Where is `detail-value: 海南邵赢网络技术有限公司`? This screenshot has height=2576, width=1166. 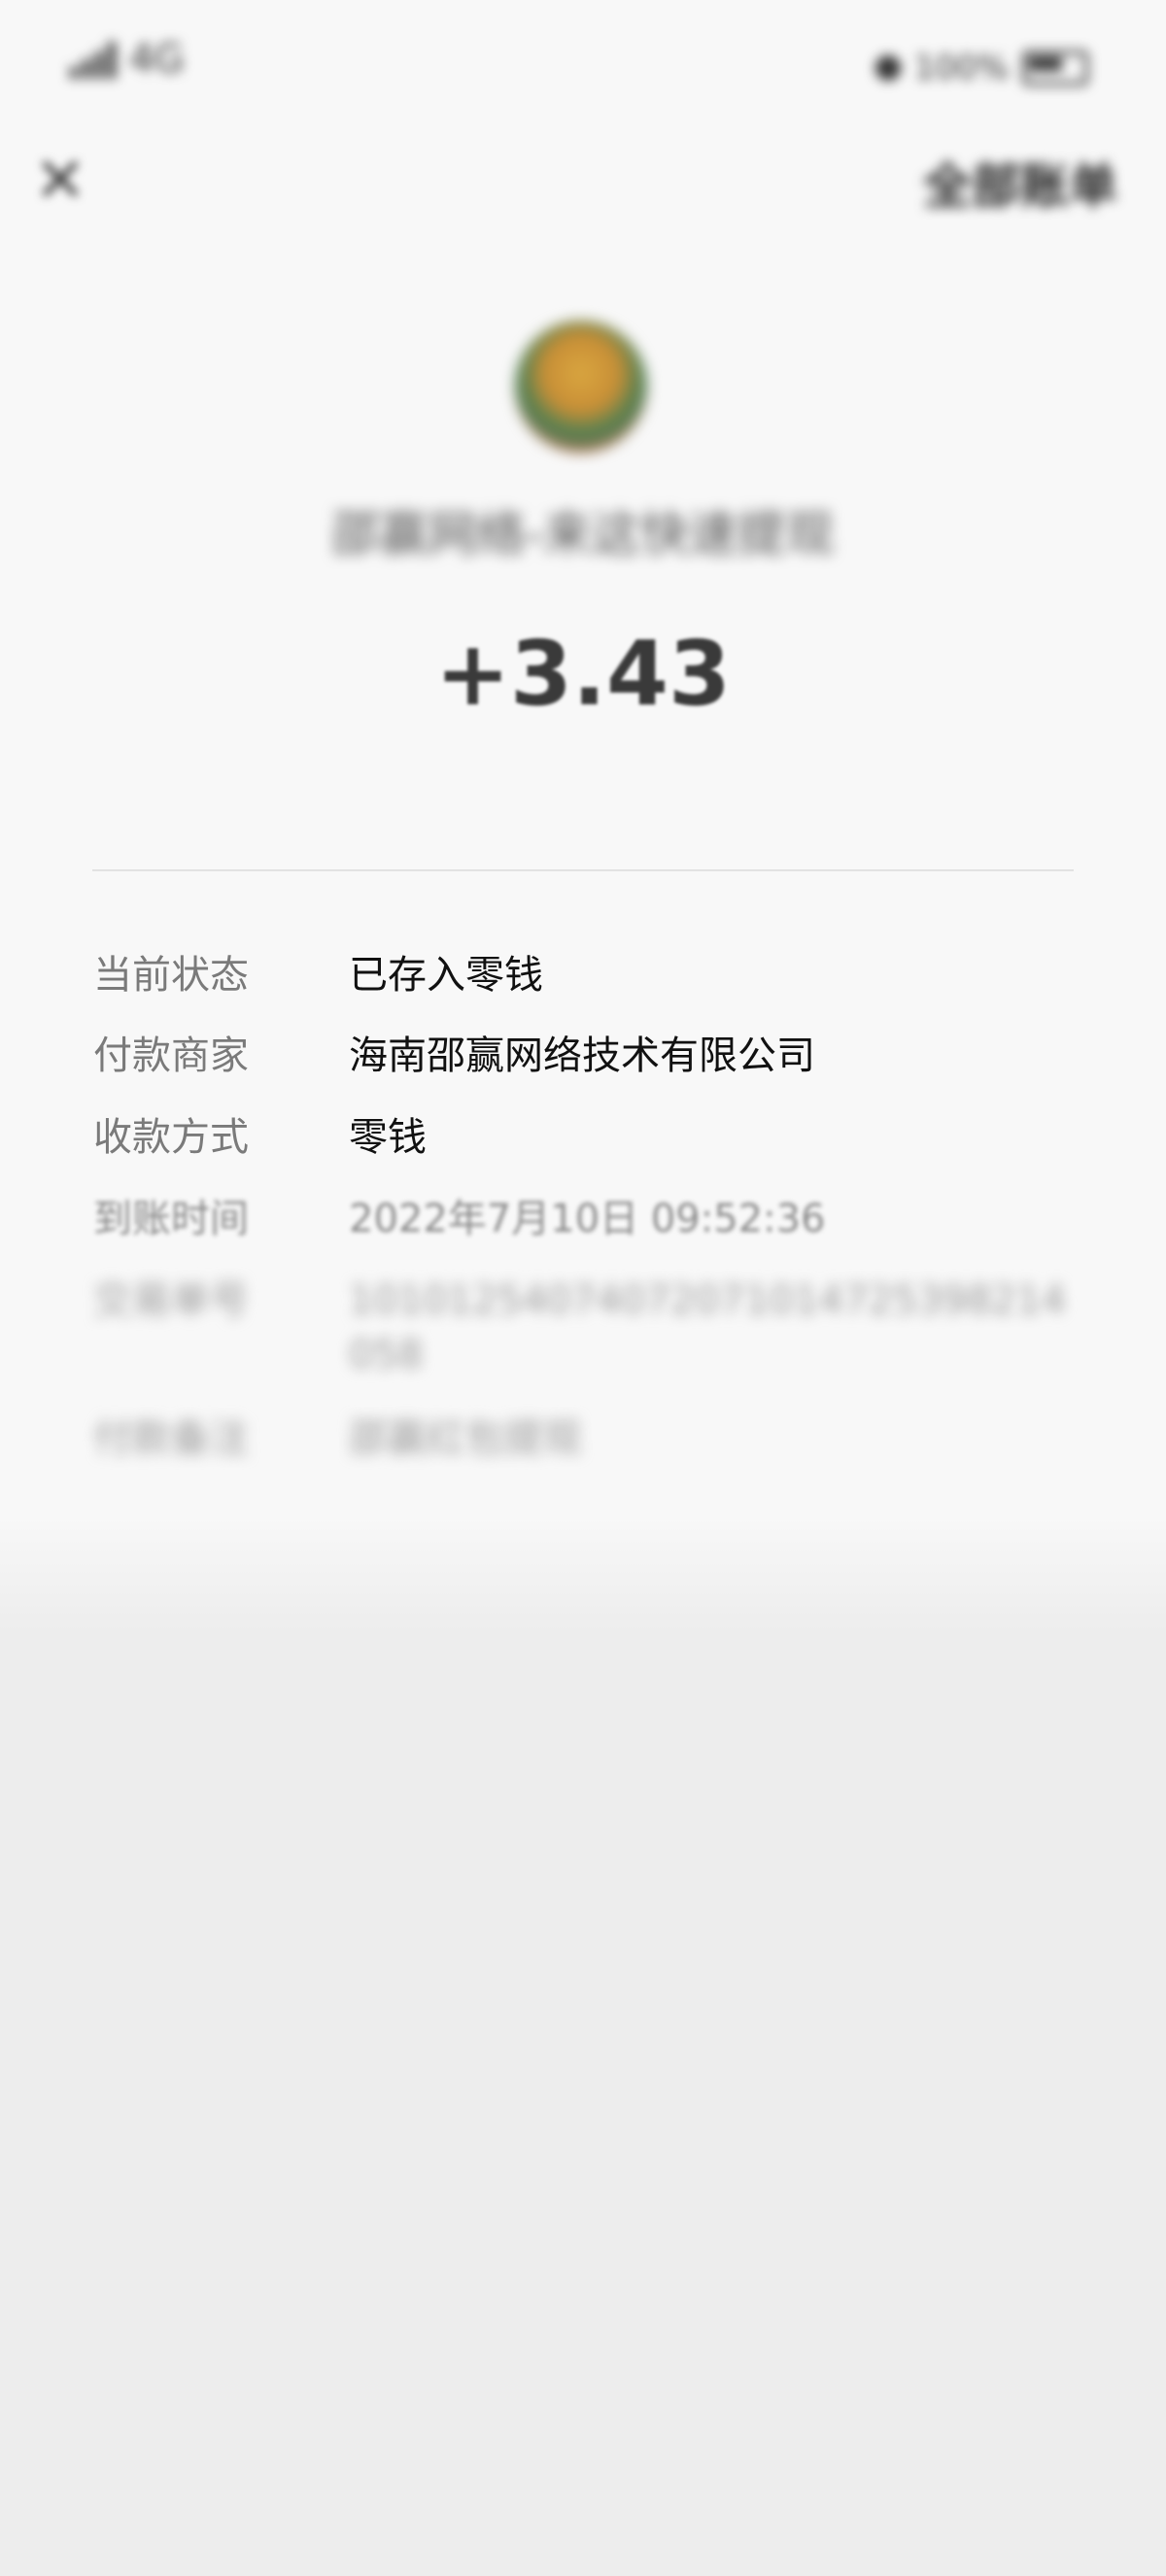
detail-value: 海南邵赢网络技术有限公司 is located at coordinates (708, 1056).